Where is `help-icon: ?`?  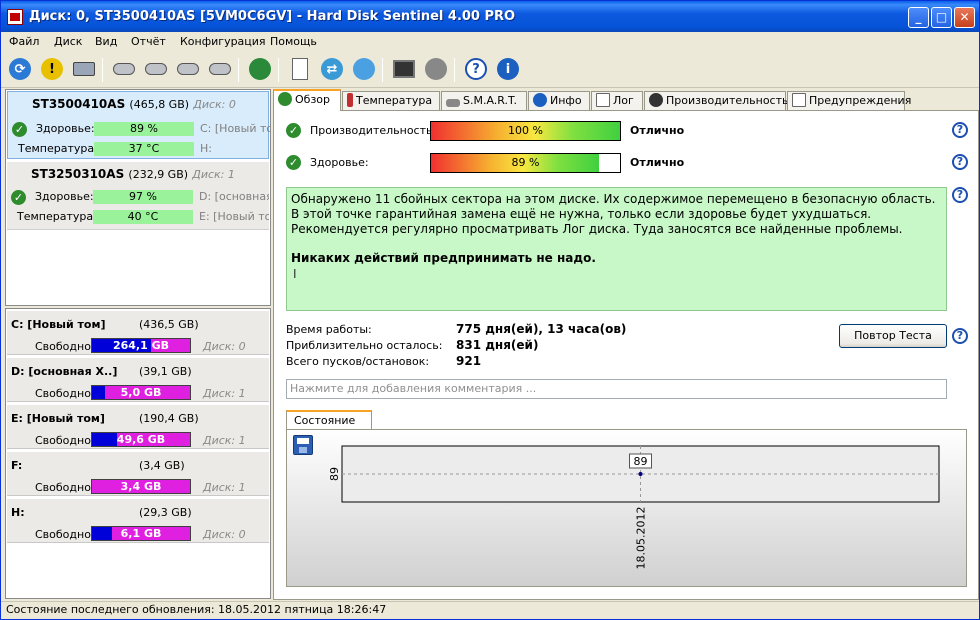 help-icon: ? is located at coordinates (476, 69).